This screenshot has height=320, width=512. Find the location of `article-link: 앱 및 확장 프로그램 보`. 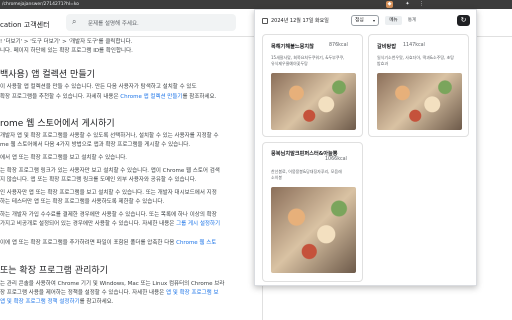

article-link: 앱 및 확장 프로그램 보 is located at coordinates (192, 293).